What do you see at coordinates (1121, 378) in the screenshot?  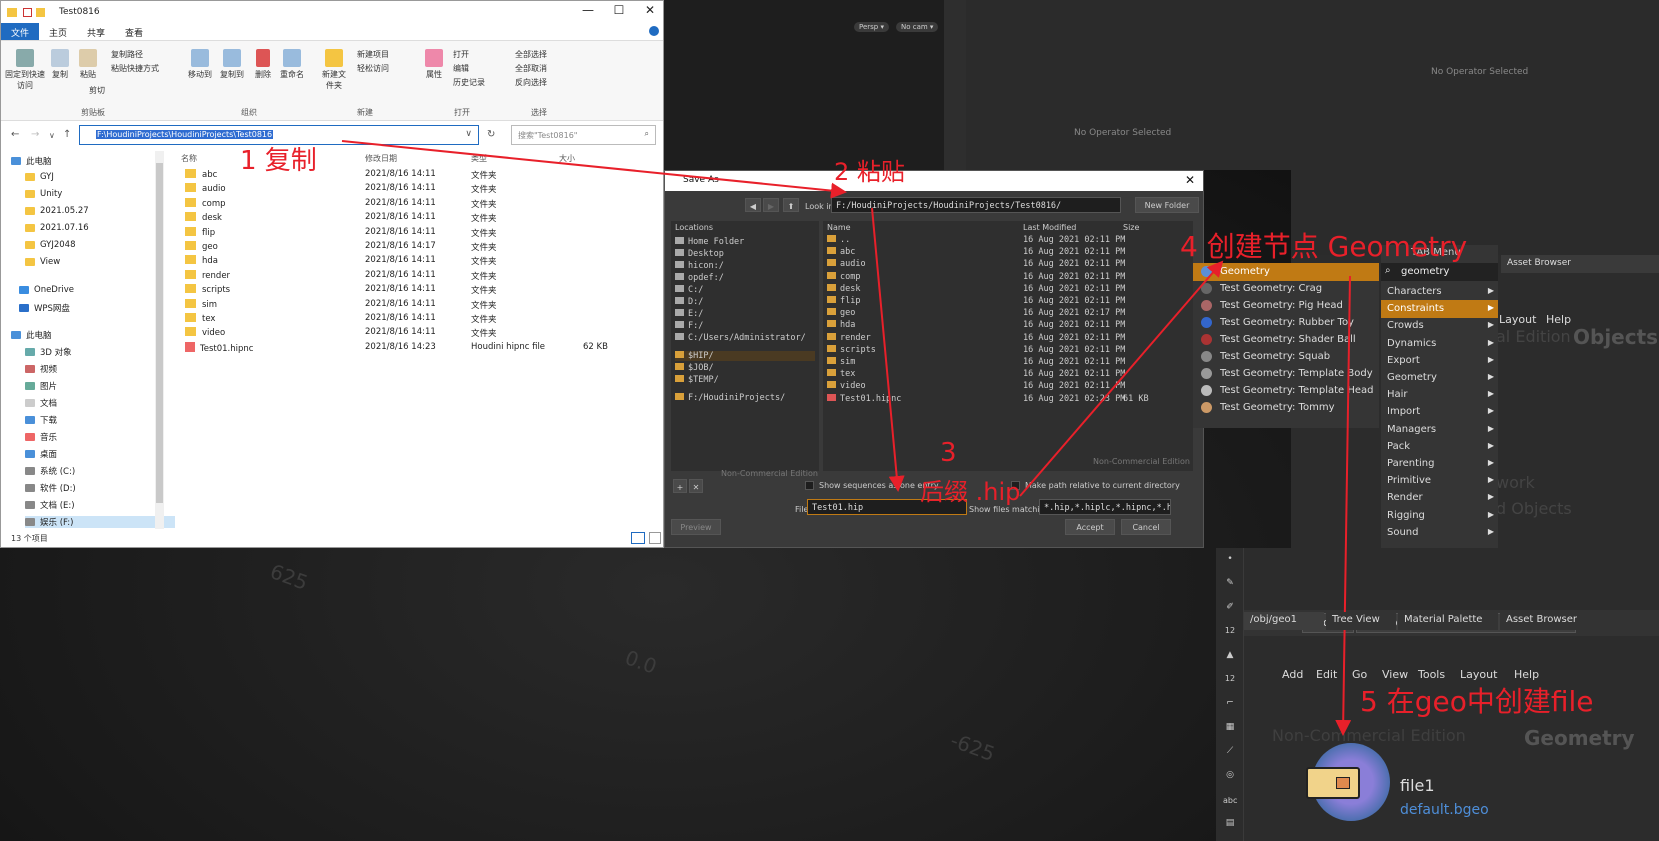 I see `arrow-file-to-geometry` at bounding box center [1121, 378].